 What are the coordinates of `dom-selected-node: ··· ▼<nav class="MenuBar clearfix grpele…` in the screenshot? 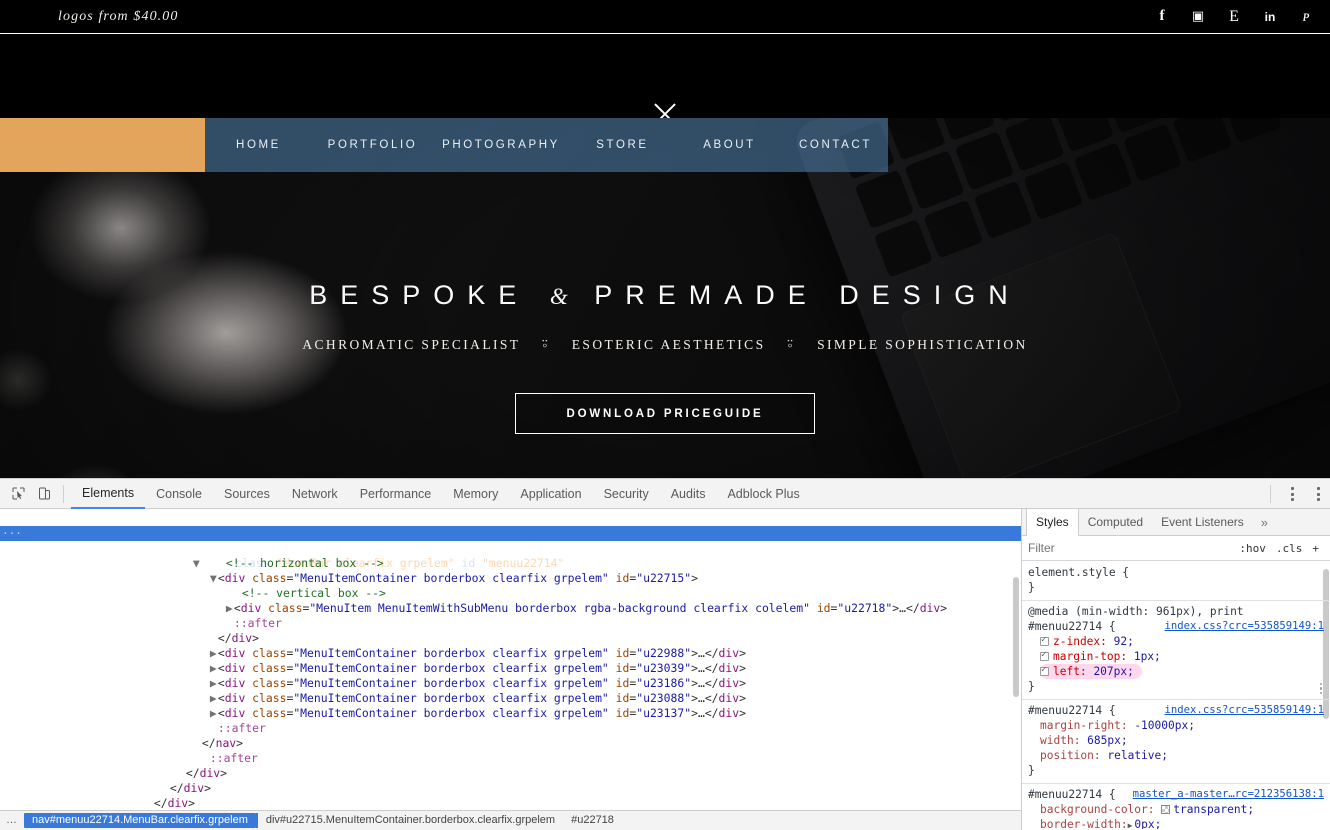 It's located at (510, 548).